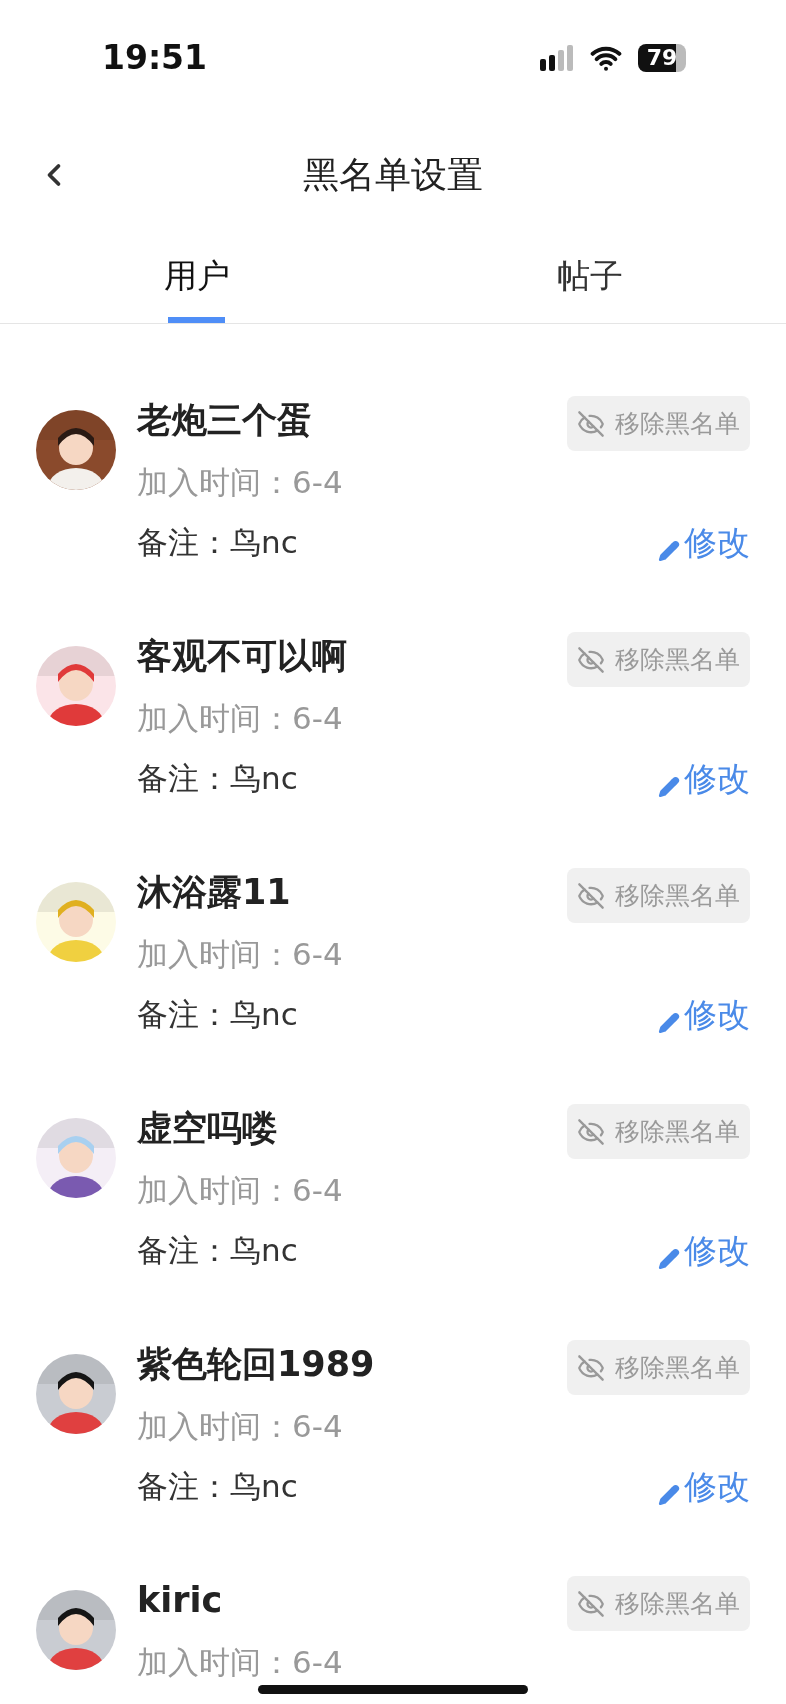 This screenshot has width=786, height=1704. I want to click on user-name: 客观不可以啊, so click(242, 656).